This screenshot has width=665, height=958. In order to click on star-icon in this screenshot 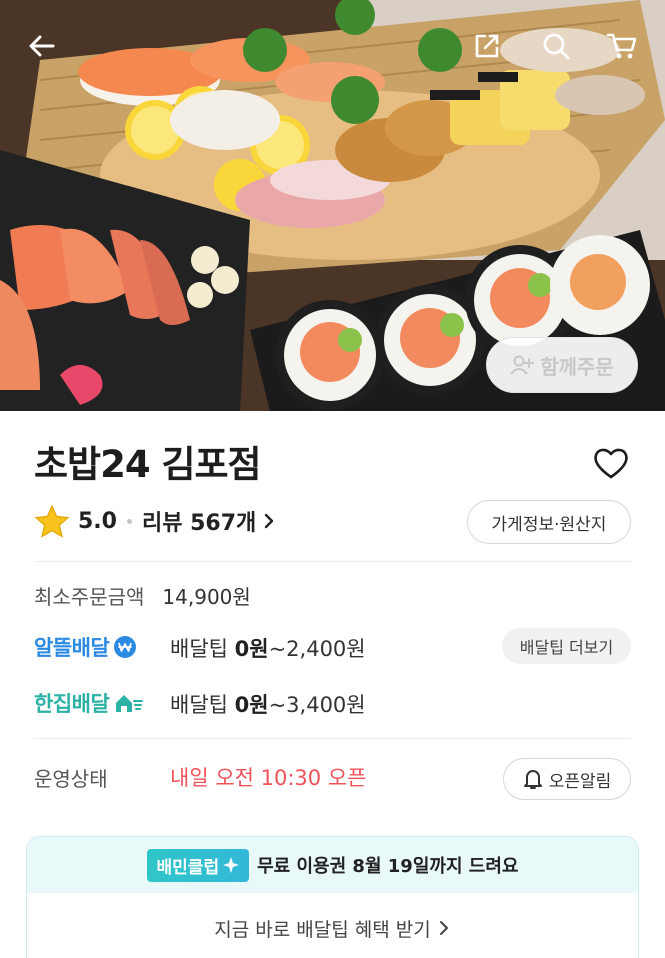, I will do `click(52, 521)`.